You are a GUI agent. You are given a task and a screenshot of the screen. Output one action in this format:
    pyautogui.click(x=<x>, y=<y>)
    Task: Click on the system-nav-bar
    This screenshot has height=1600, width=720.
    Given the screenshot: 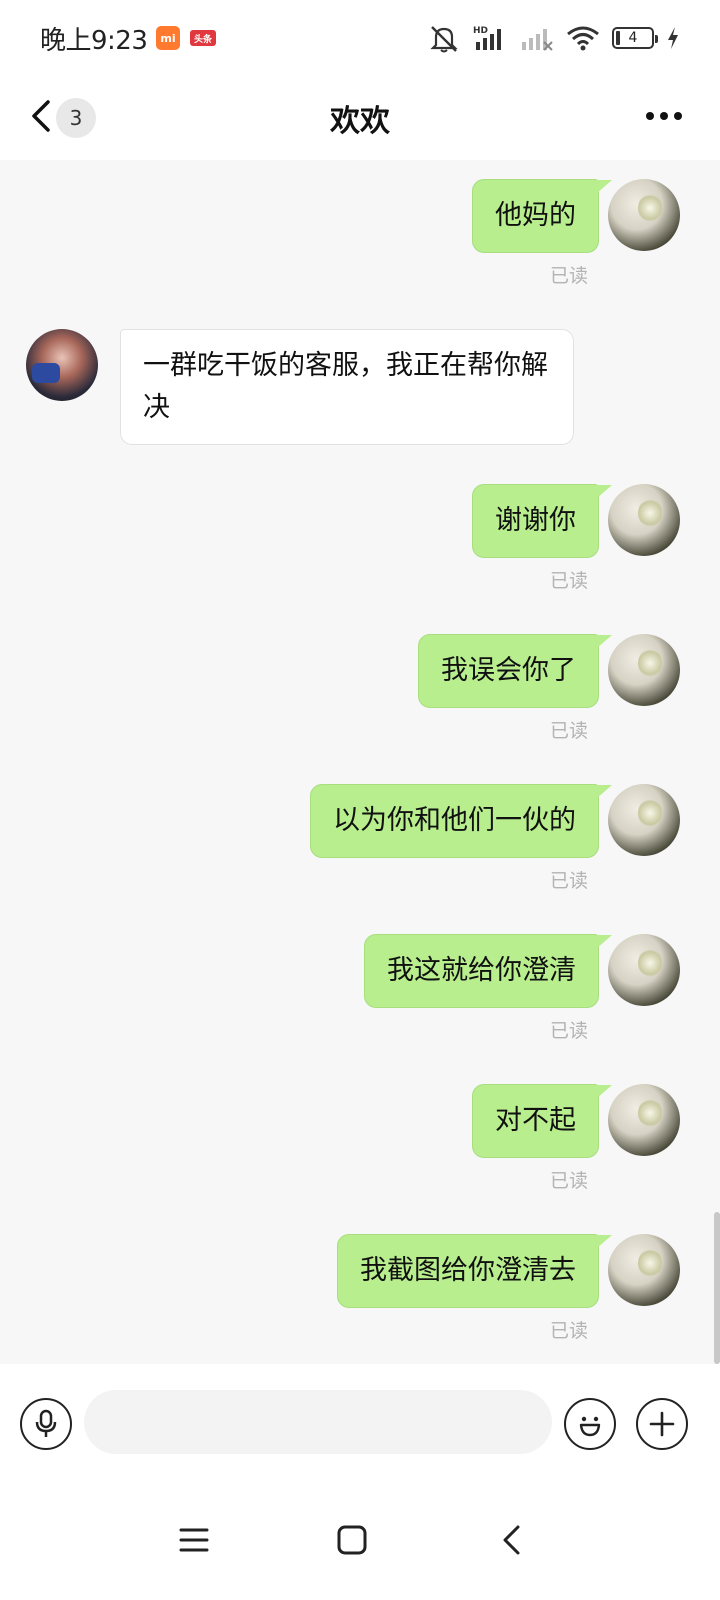 What is the action you would take?
    pyautogui.click(x=360, y=1544)
    